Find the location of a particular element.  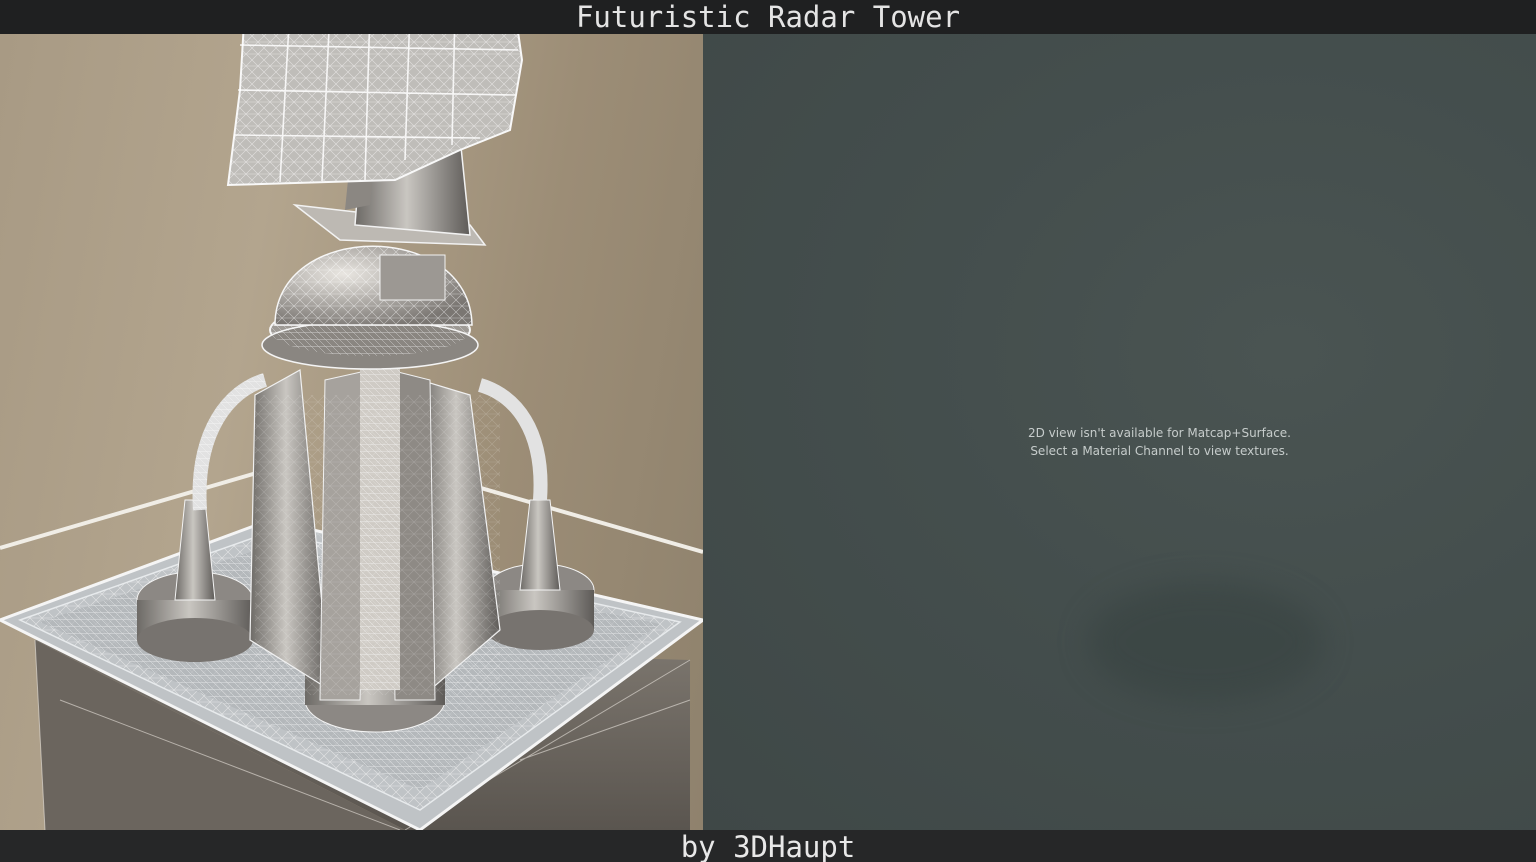

credit-banner: by 3DHaupt is located at coordinates (768, 846).